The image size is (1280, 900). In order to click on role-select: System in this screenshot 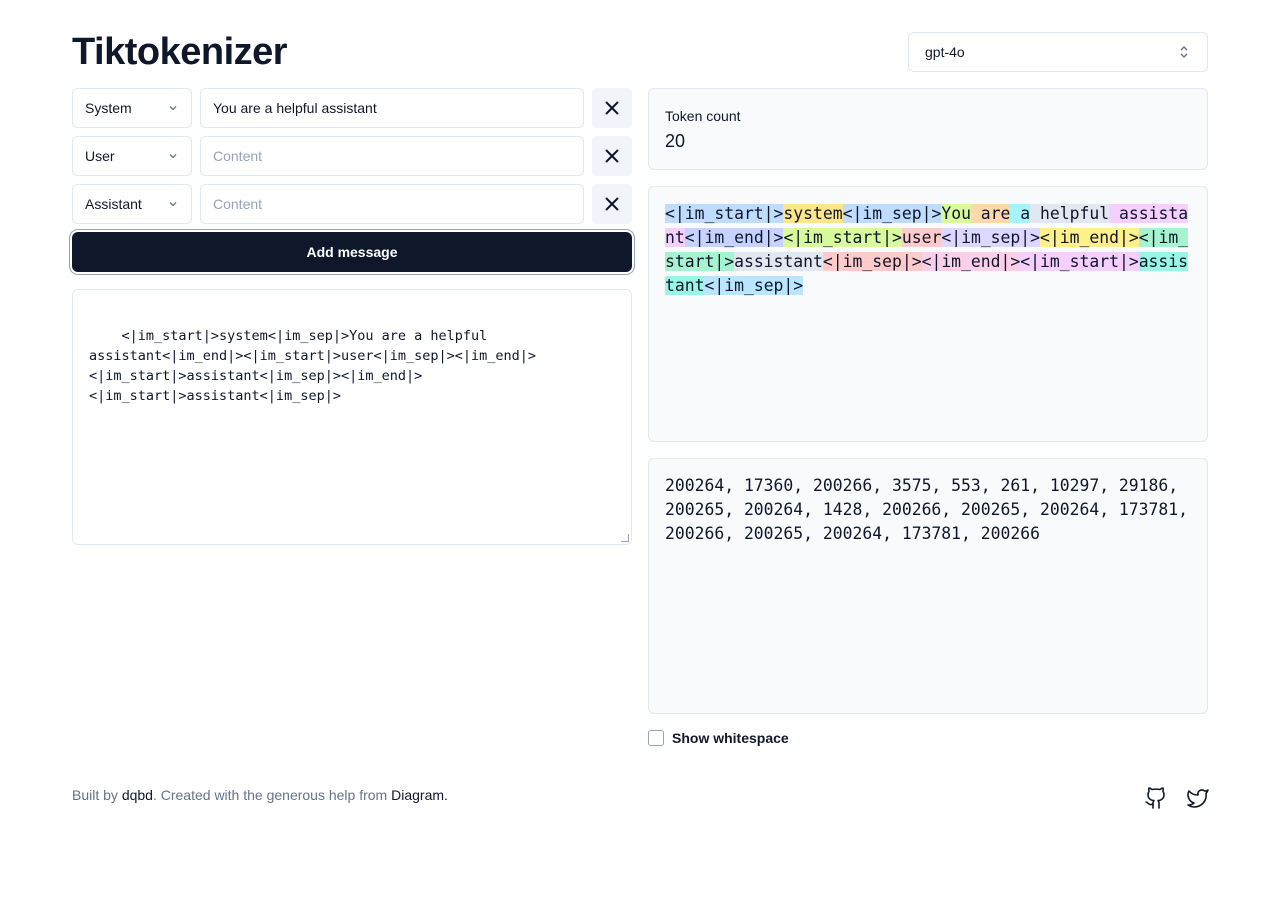, I will do `click(132, 108)`.